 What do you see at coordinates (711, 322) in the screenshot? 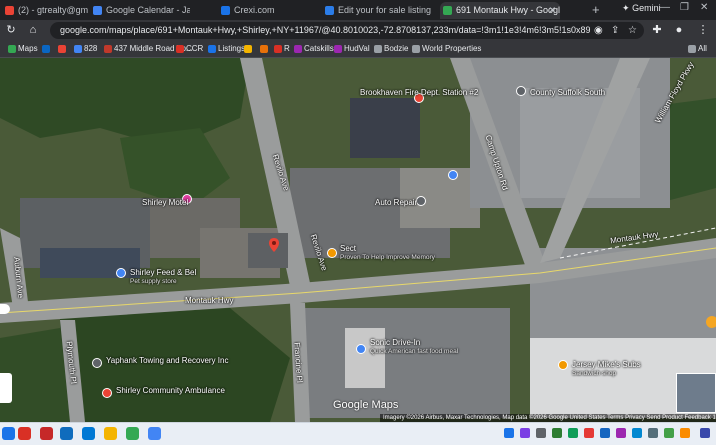
I see `directions-button` at bounding box center [711, 322].